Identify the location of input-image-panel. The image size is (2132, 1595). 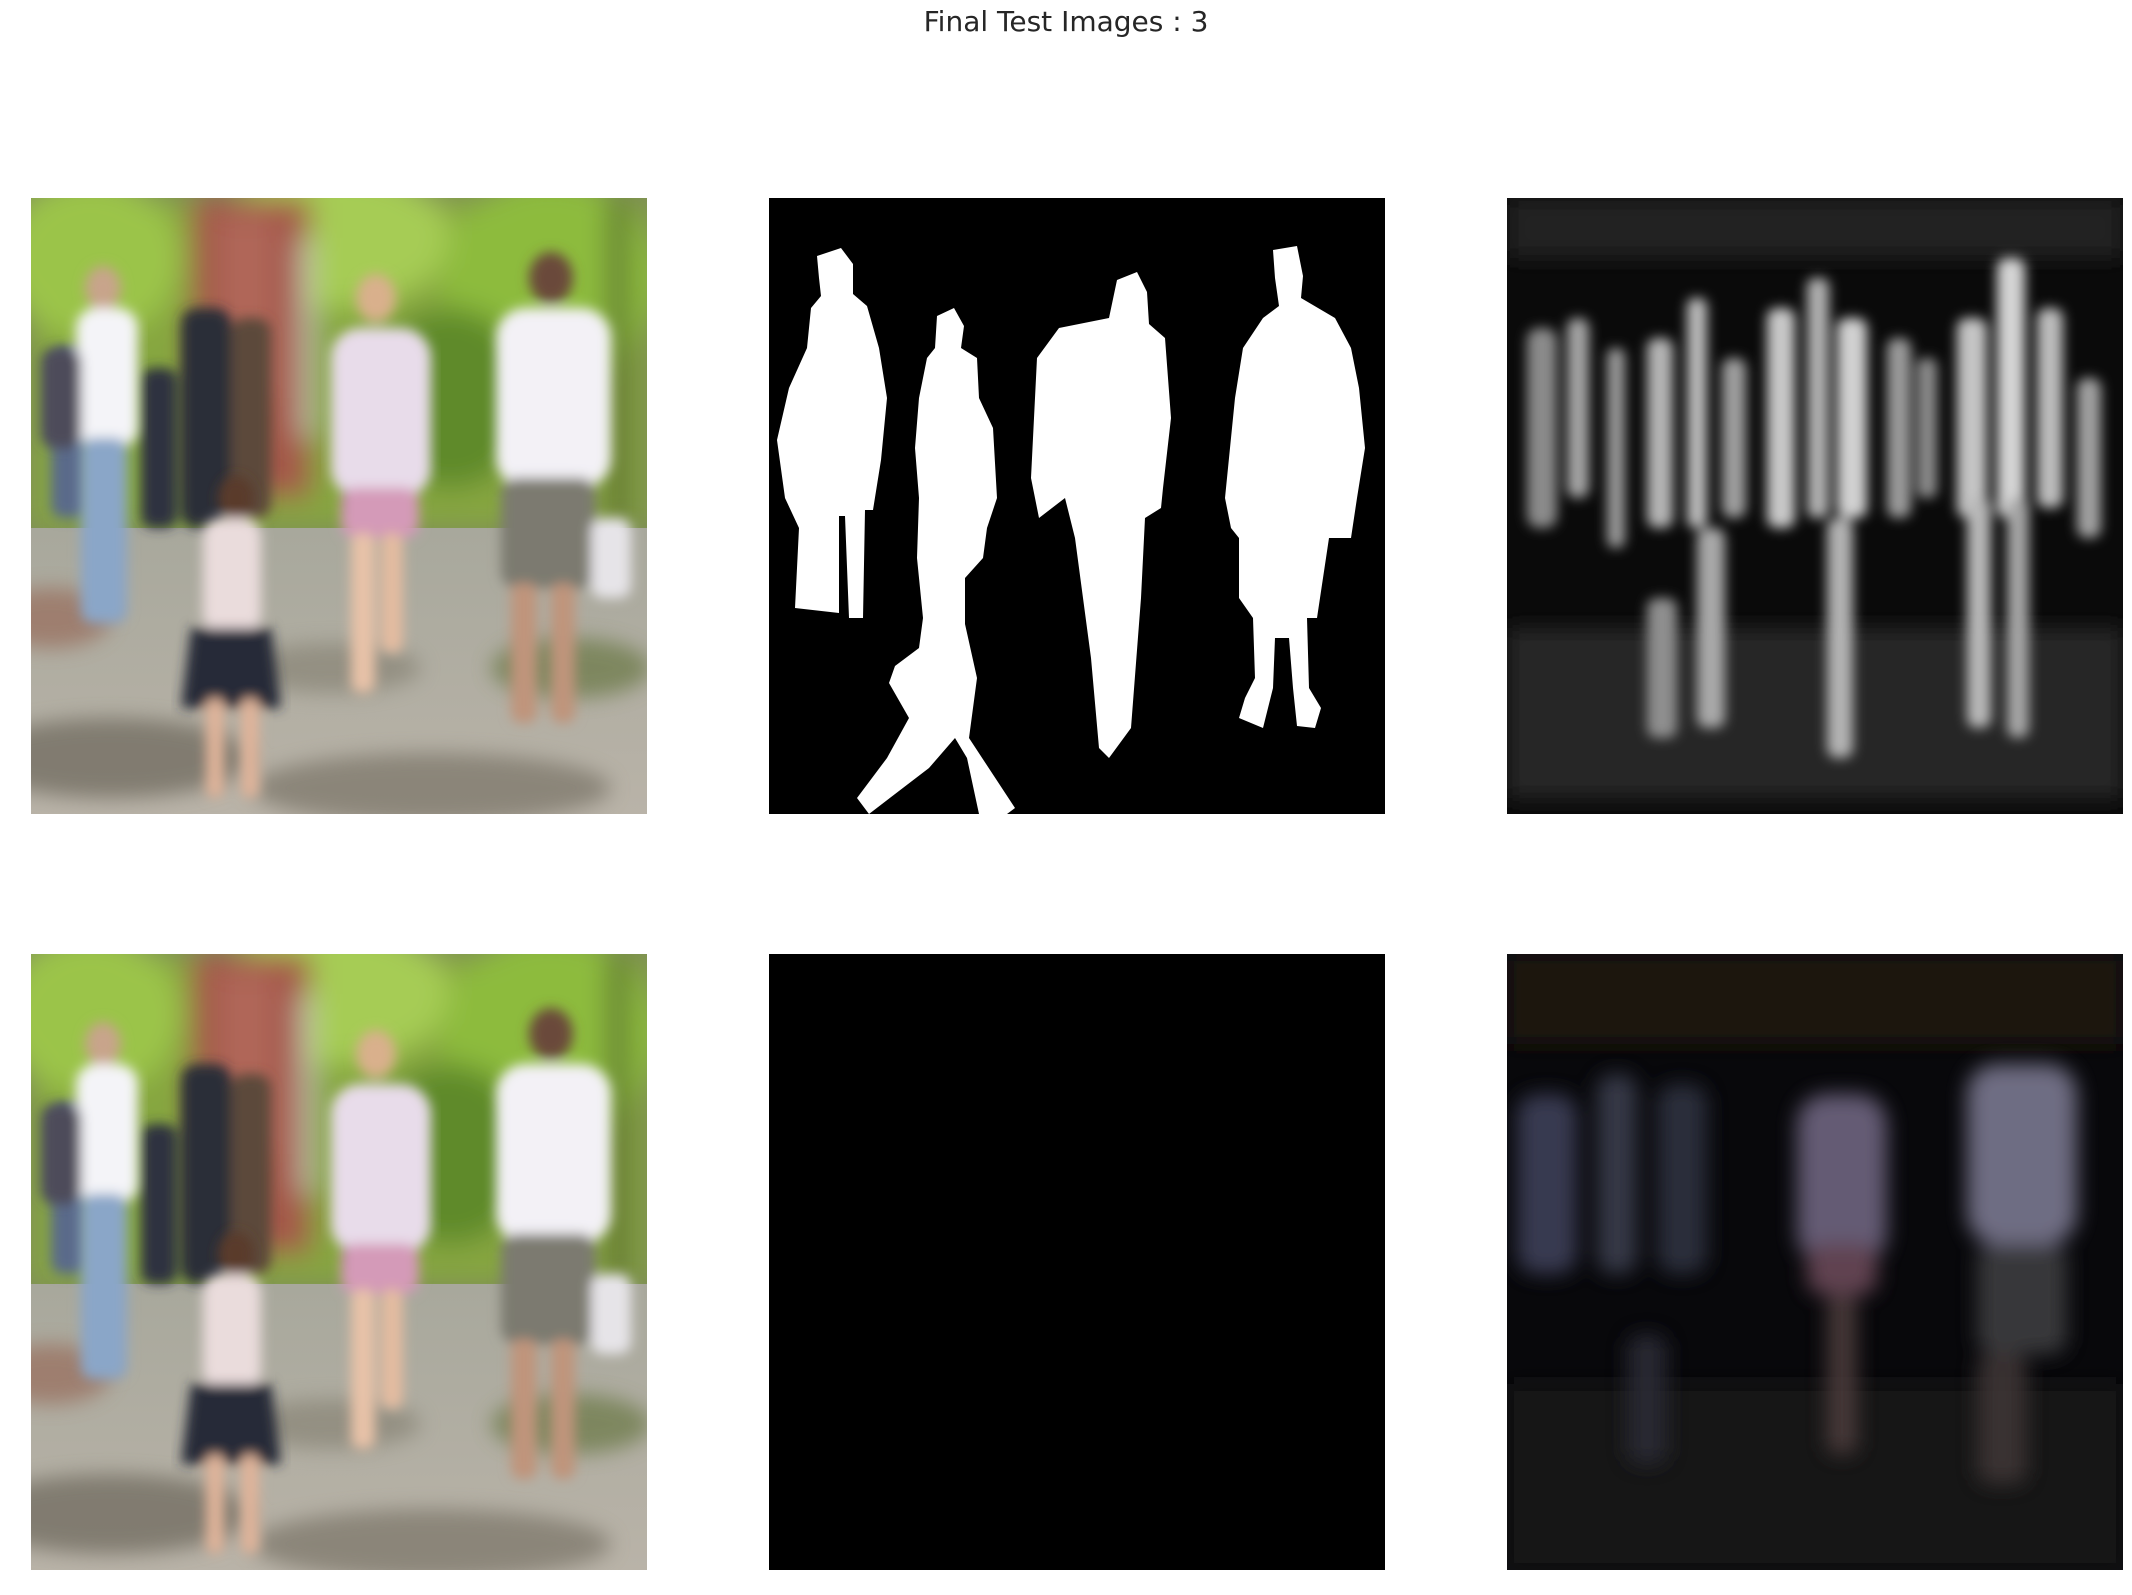
(339, 506).